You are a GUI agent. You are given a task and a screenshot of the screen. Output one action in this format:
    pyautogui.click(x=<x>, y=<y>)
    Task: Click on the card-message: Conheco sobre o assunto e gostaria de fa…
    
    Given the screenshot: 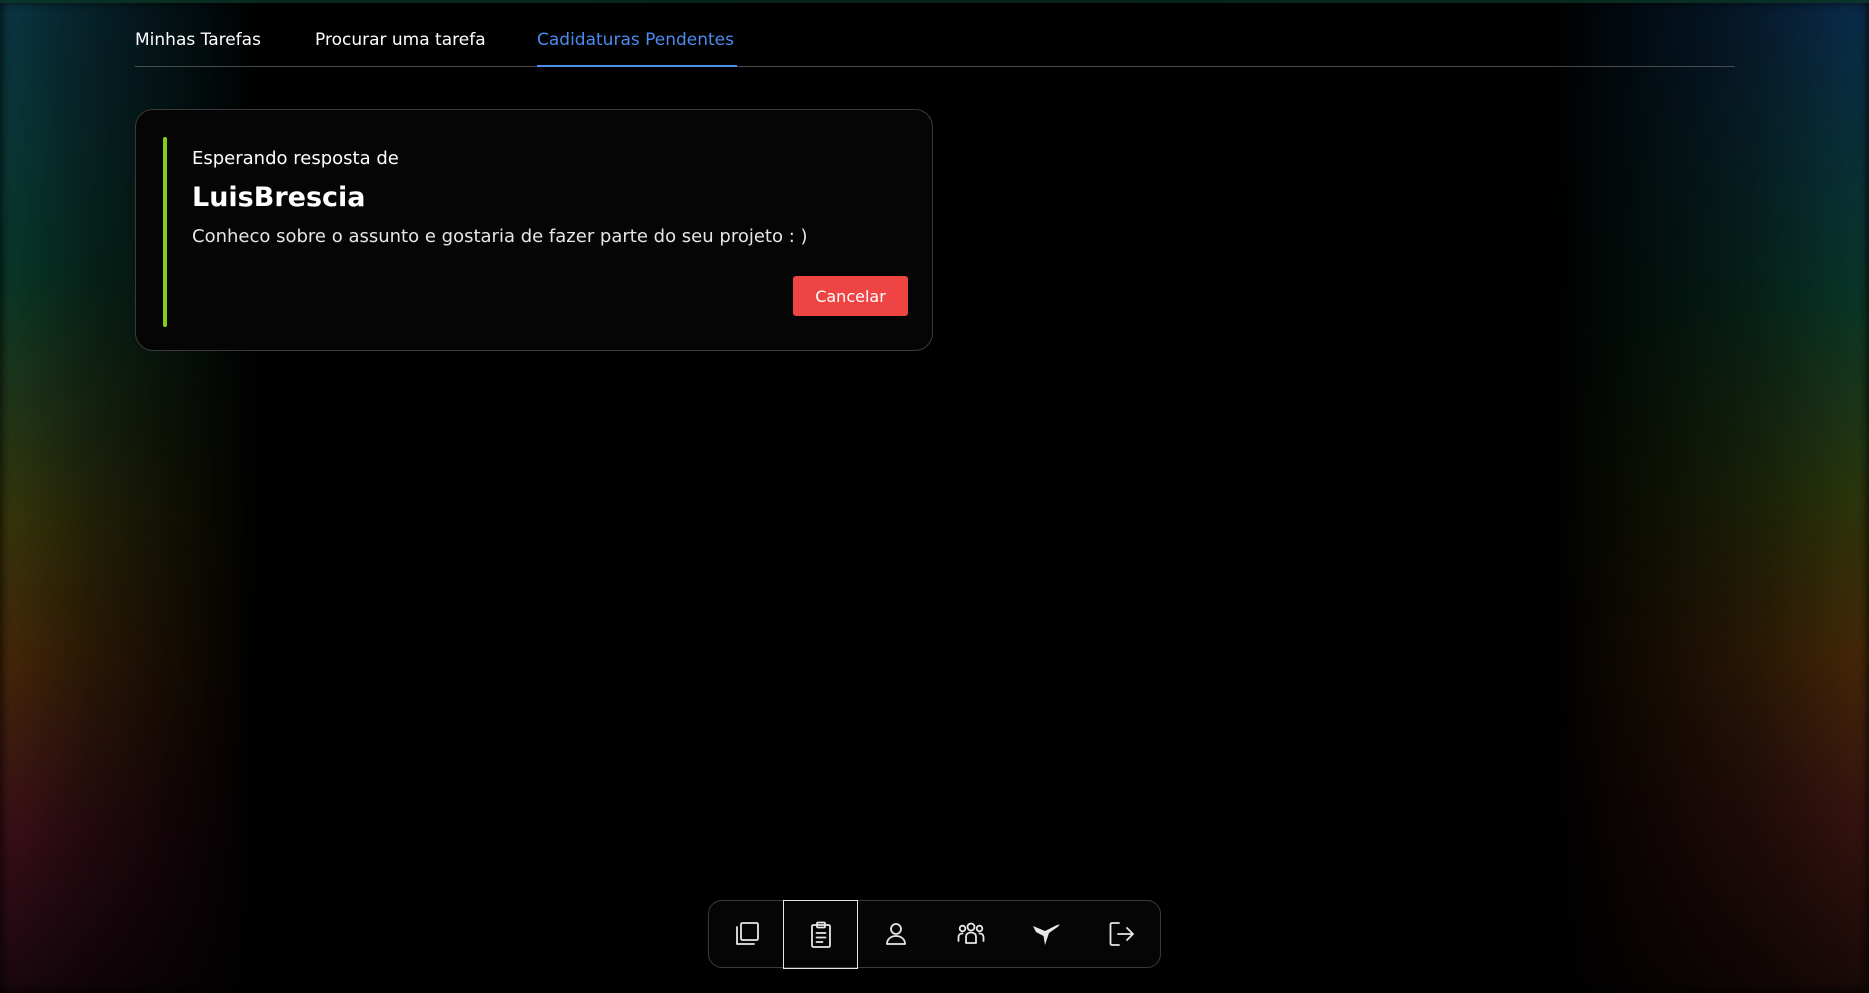 What is the action you would take?
    pyautogui.click(x=500, y=236)
    